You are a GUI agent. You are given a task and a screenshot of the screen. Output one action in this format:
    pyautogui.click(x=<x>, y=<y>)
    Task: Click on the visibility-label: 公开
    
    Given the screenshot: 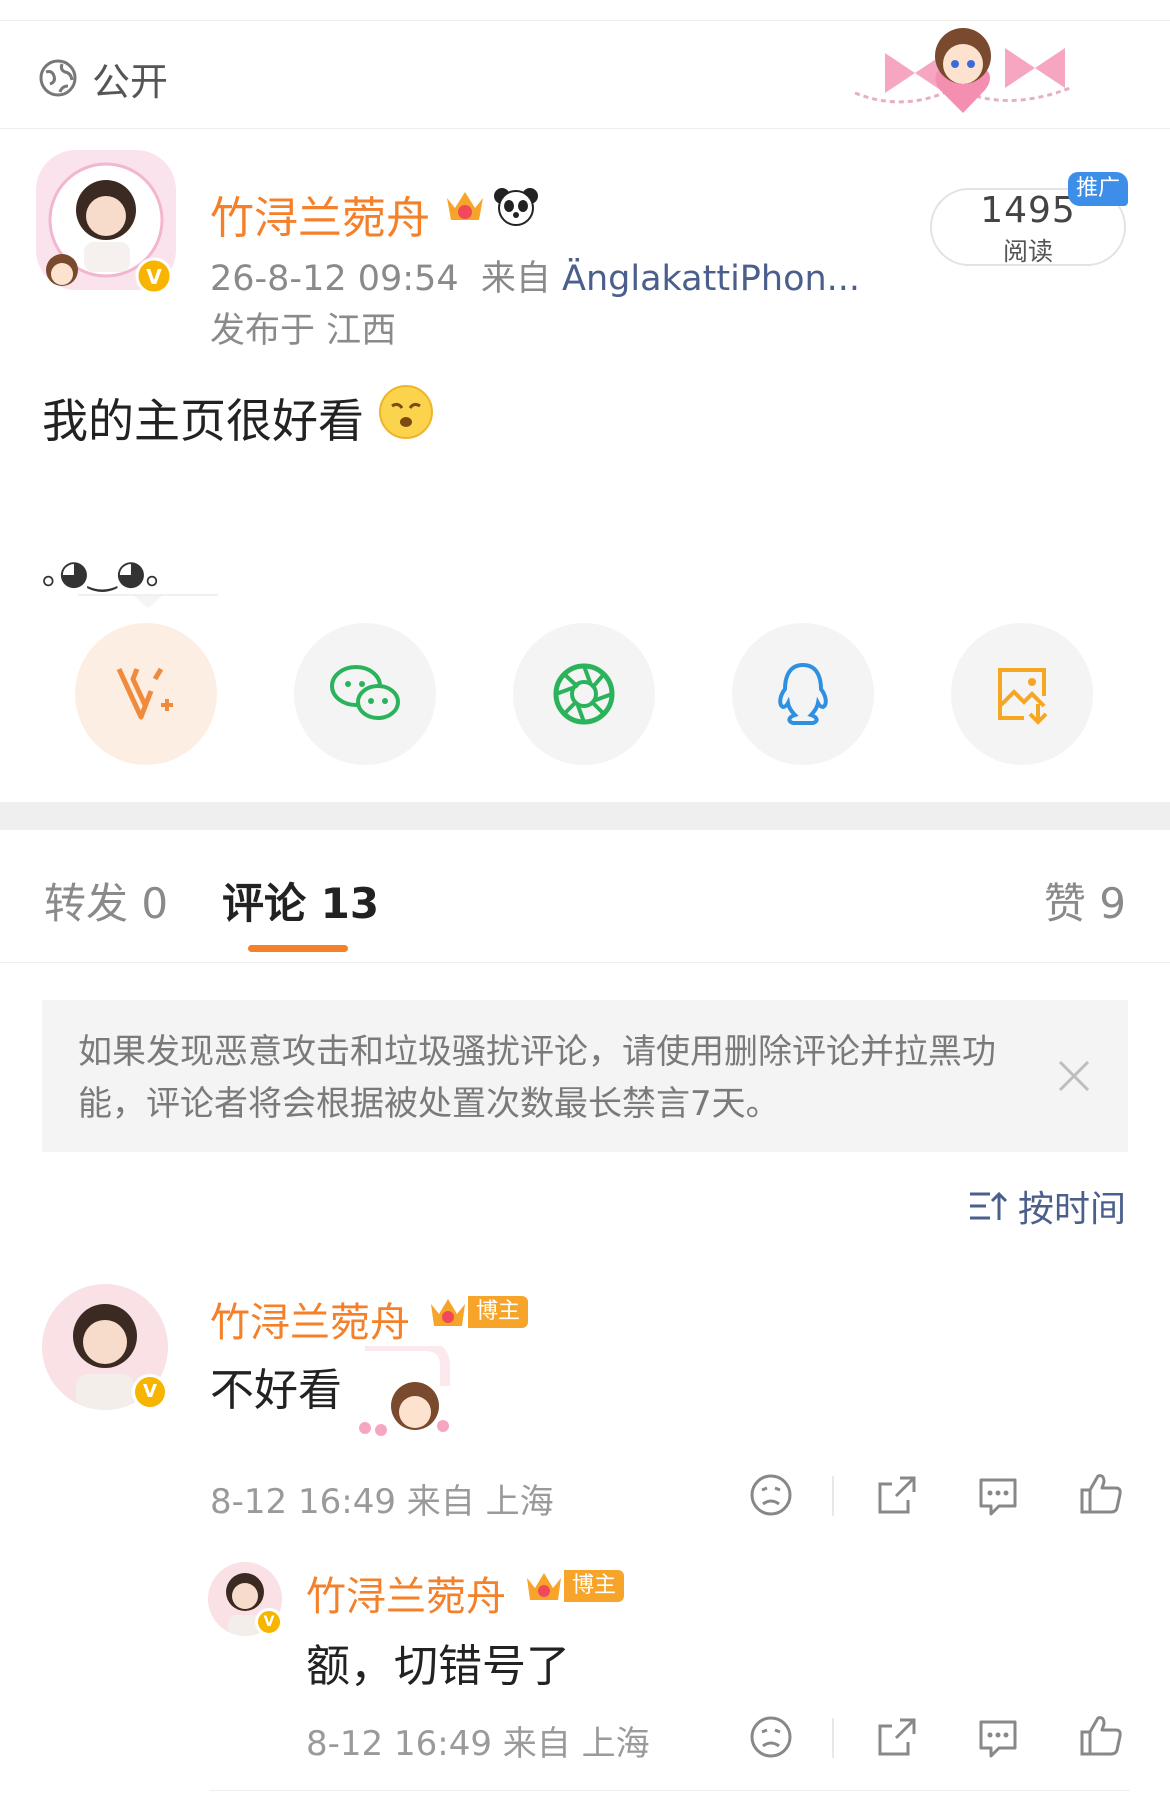 What is the action you would take?
    pyautogui.click(x=130, y=81)
    